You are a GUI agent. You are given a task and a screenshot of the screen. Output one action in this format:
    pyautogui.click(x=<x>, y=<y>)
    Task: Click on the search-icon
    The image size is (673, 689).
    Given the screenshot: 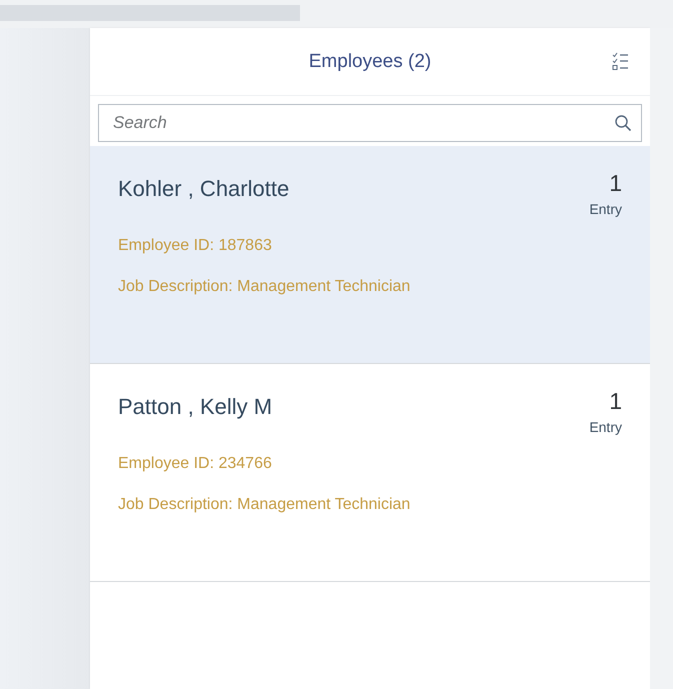 What is the action you would take?
    pyautogui.click(x=623, y=123)
    